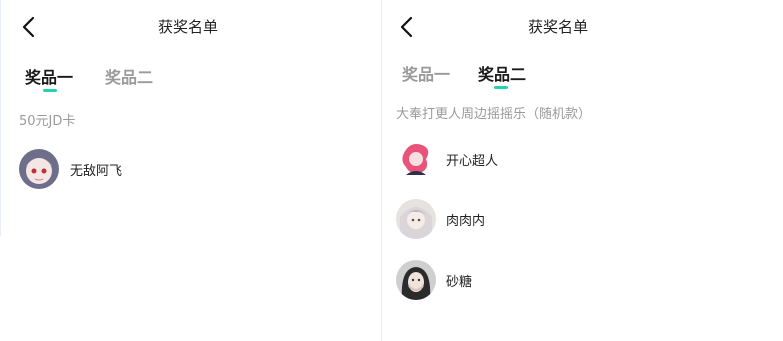 This screenshot has width=783, height=341. I want to click on prize-name: 大奉打更人周边摇摇乐（随机款）, so click(494, 114).